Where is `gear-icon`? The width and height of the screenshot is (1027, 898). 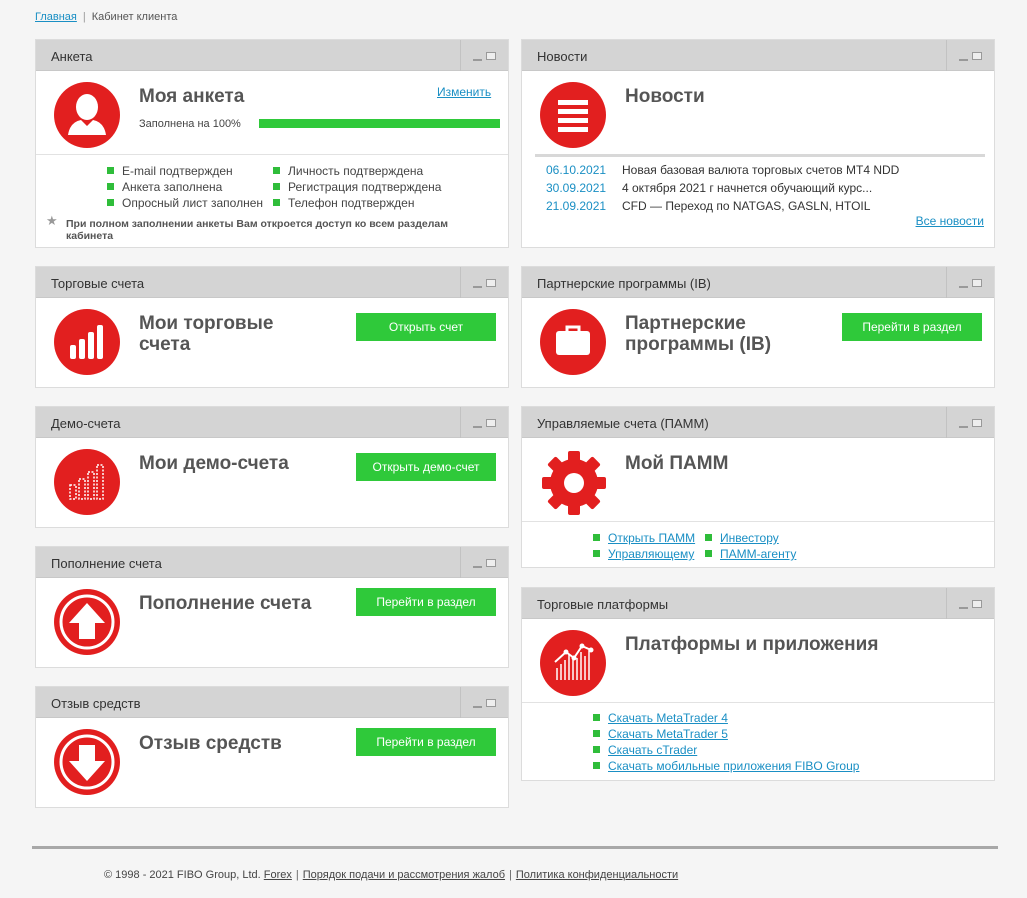 gear-icon is located at coordinates (574, 483).